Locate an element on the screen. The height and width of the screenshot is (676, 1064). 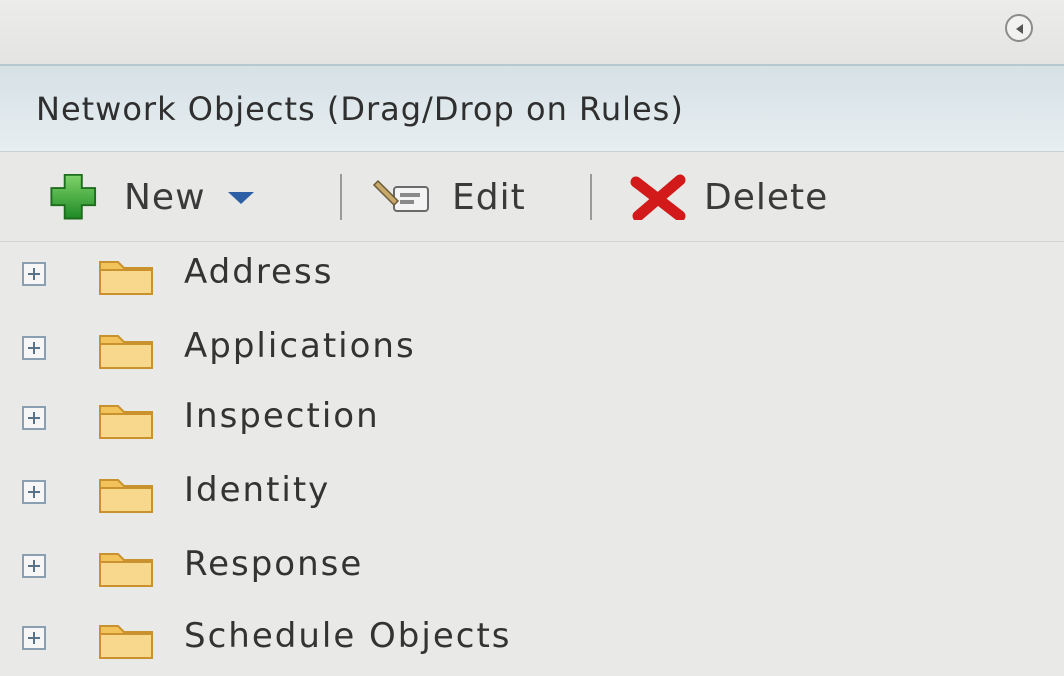
tree-item-address: Address is located at coordinates (532, 276).